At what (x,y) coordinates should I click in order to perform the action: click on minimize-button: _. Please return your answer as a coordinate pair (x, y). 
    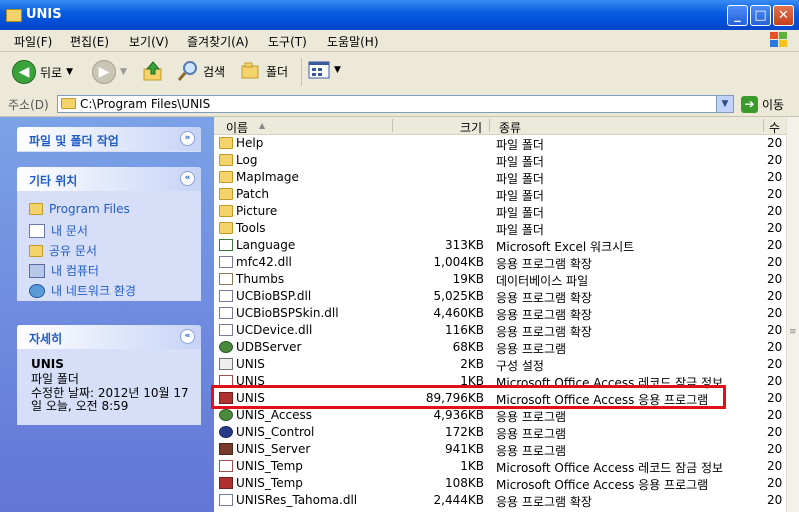
    Looking at the image, I should click on (737, 15).